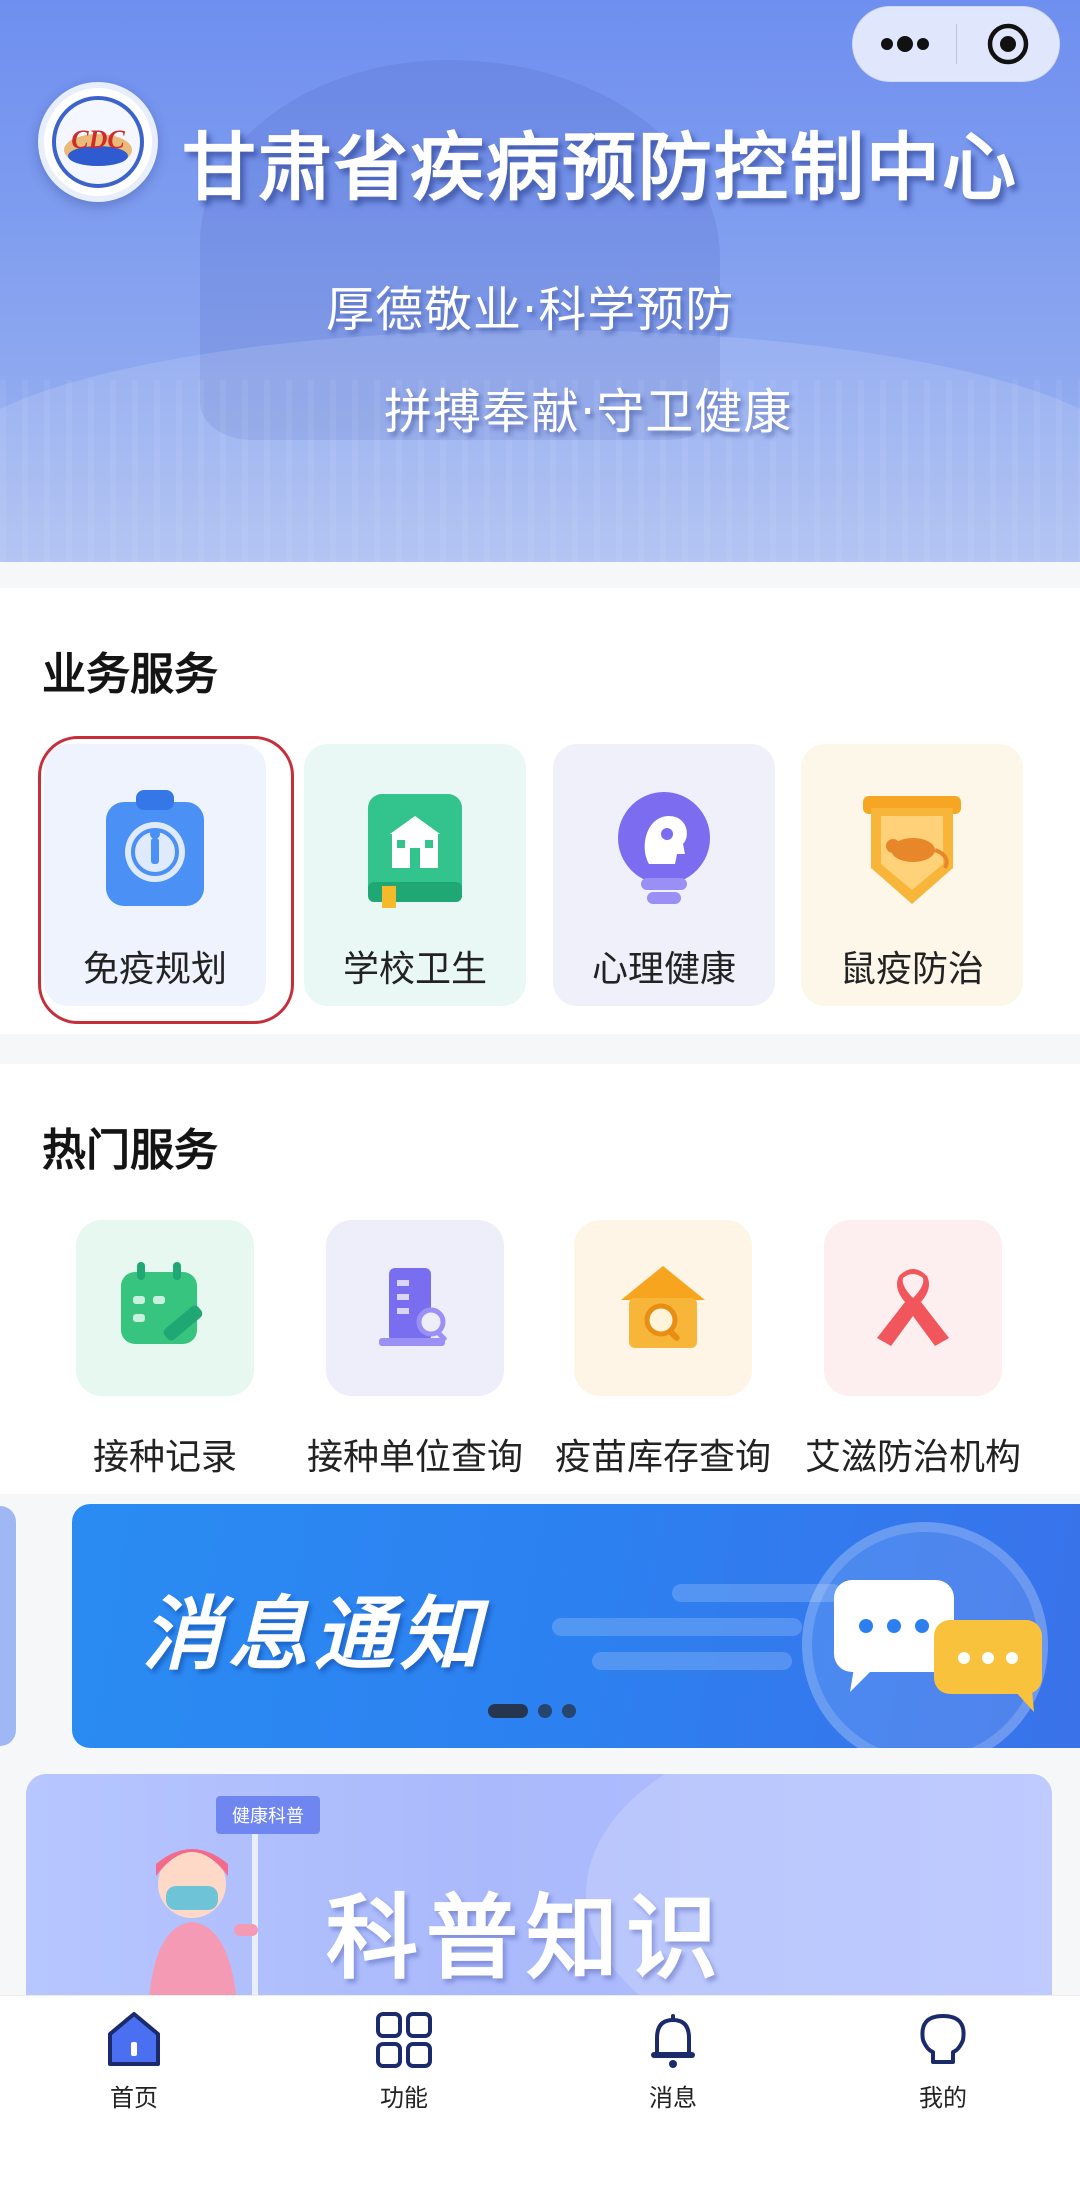  I want to click on more-dots-icon, so click(904, 44).